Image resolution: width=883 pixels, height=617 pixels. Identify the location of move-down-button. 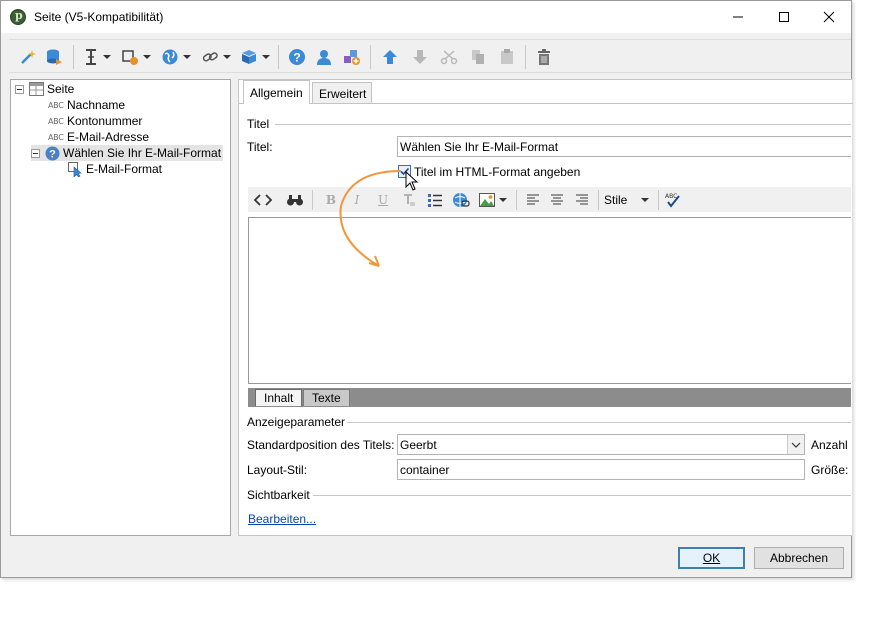
(420, 57).